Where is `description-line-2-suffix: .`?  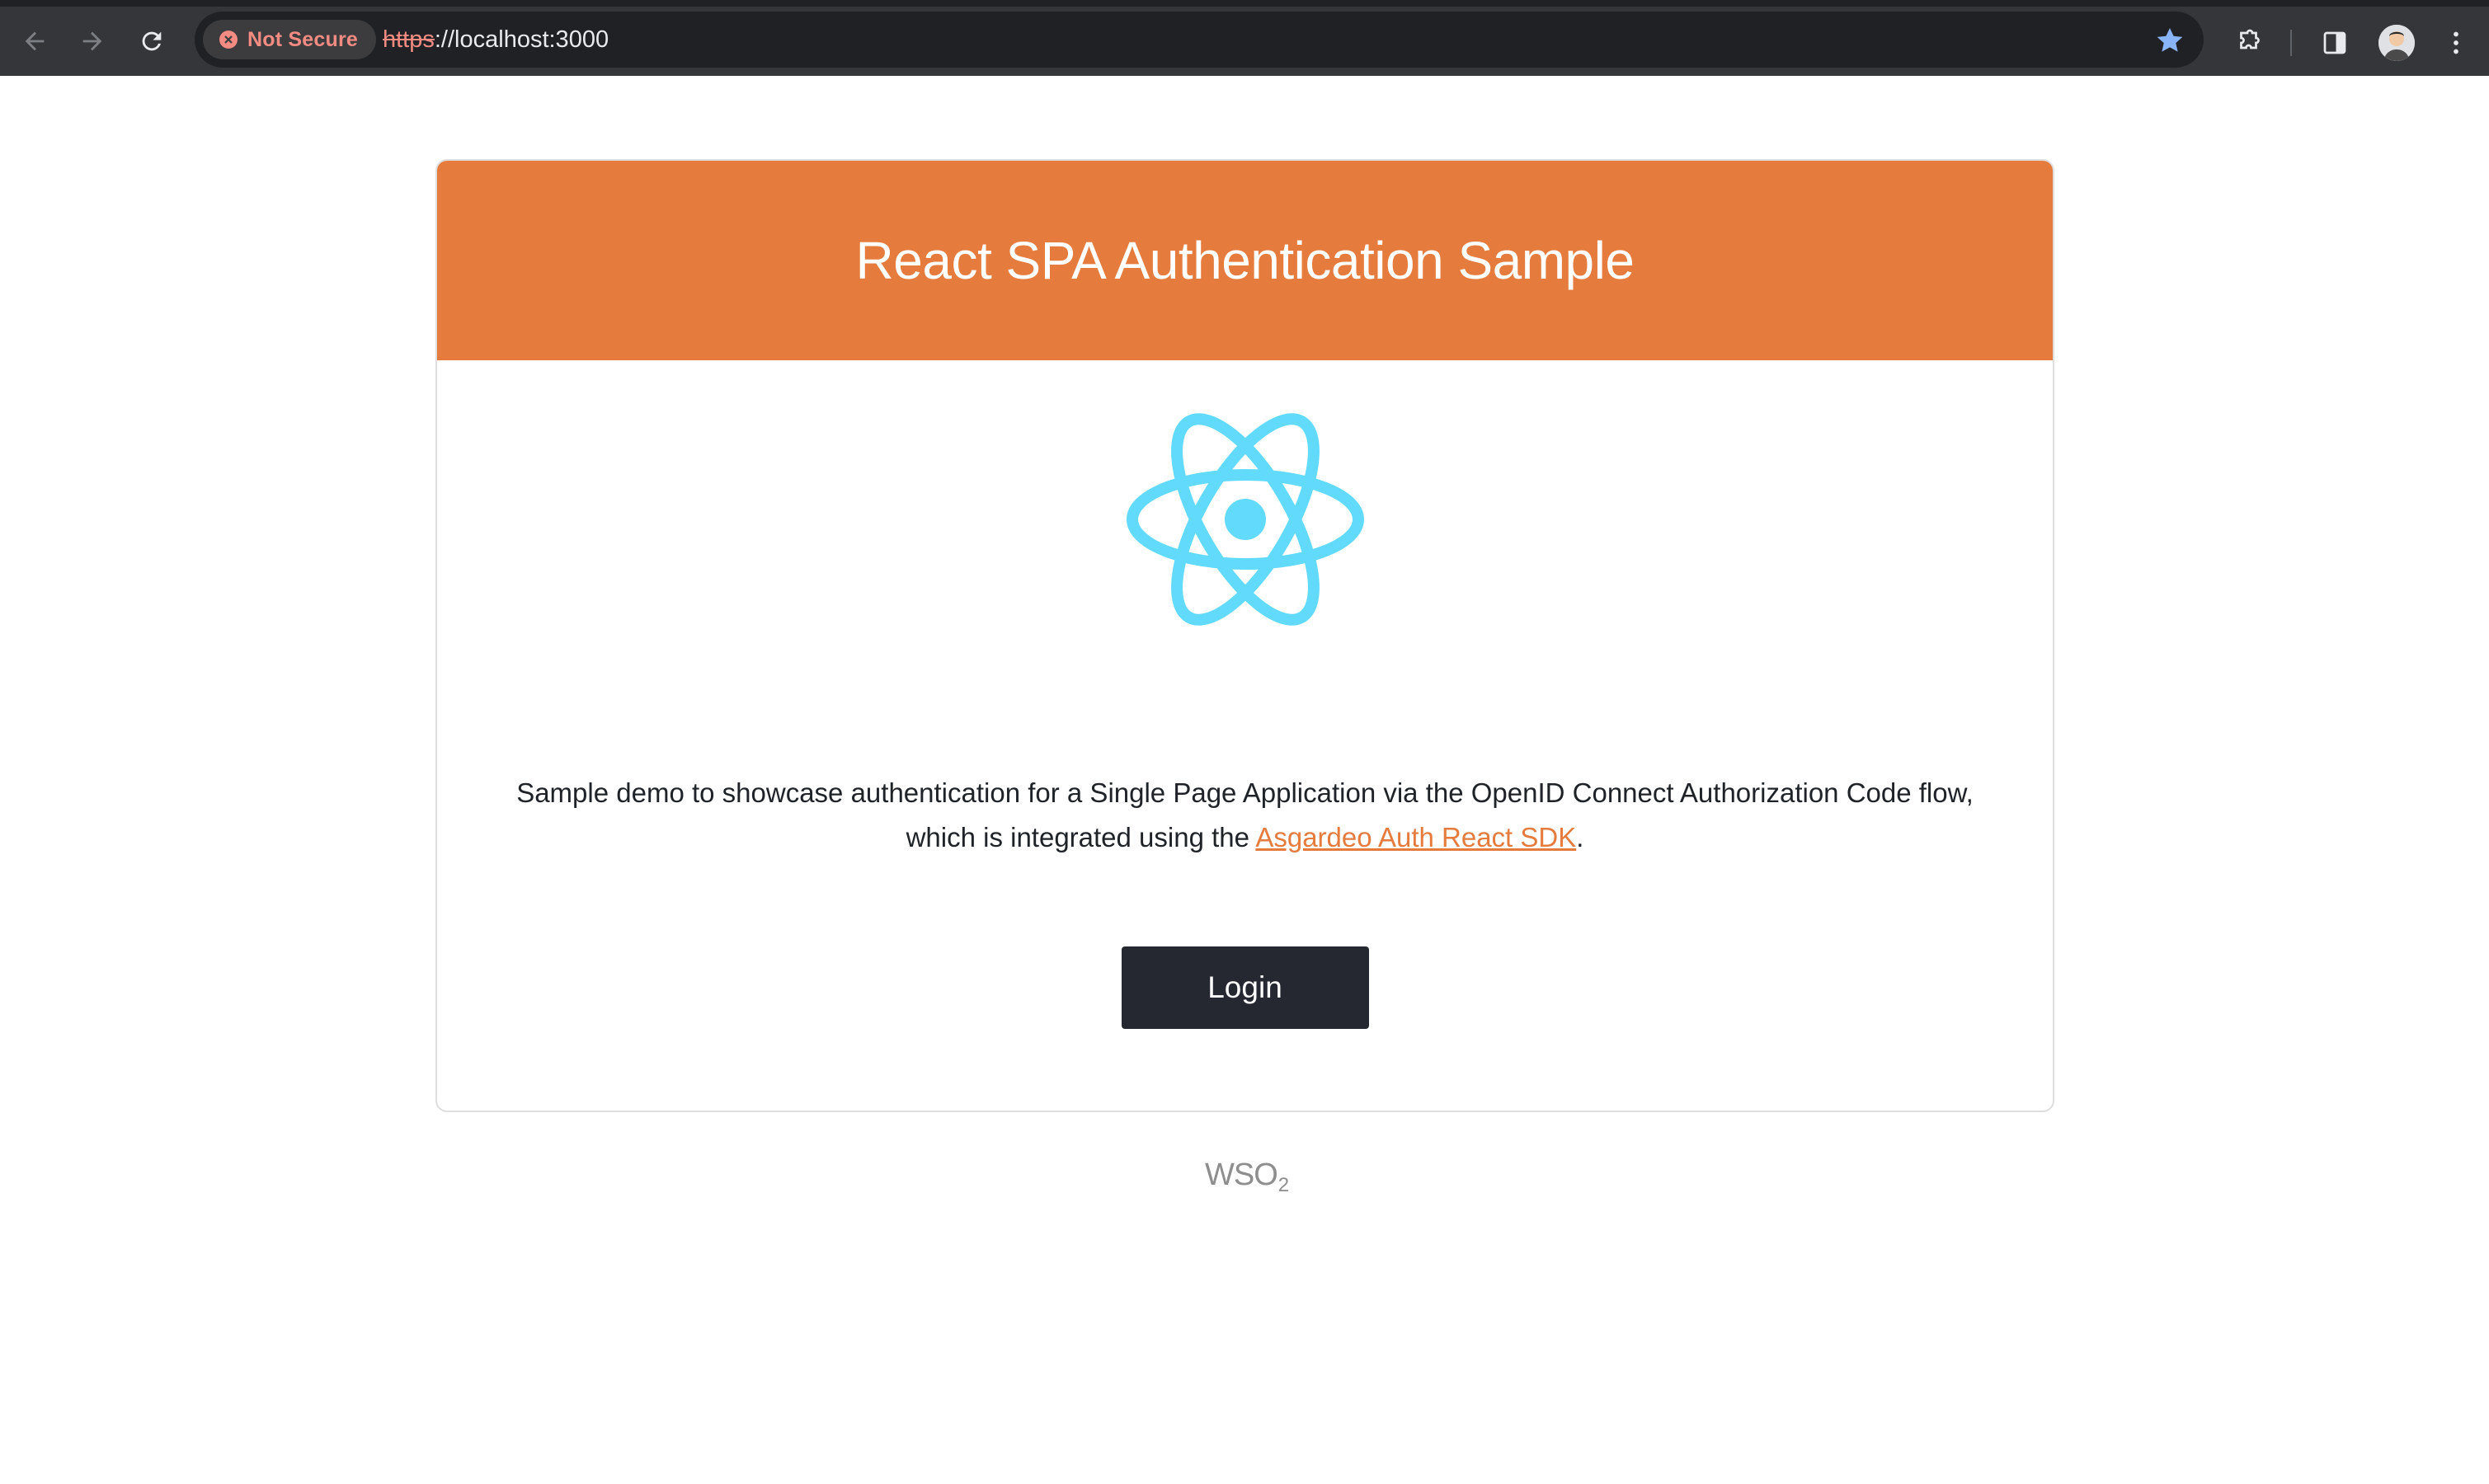 description-line-2-suffix: . is located at coordinates (1580, 837).